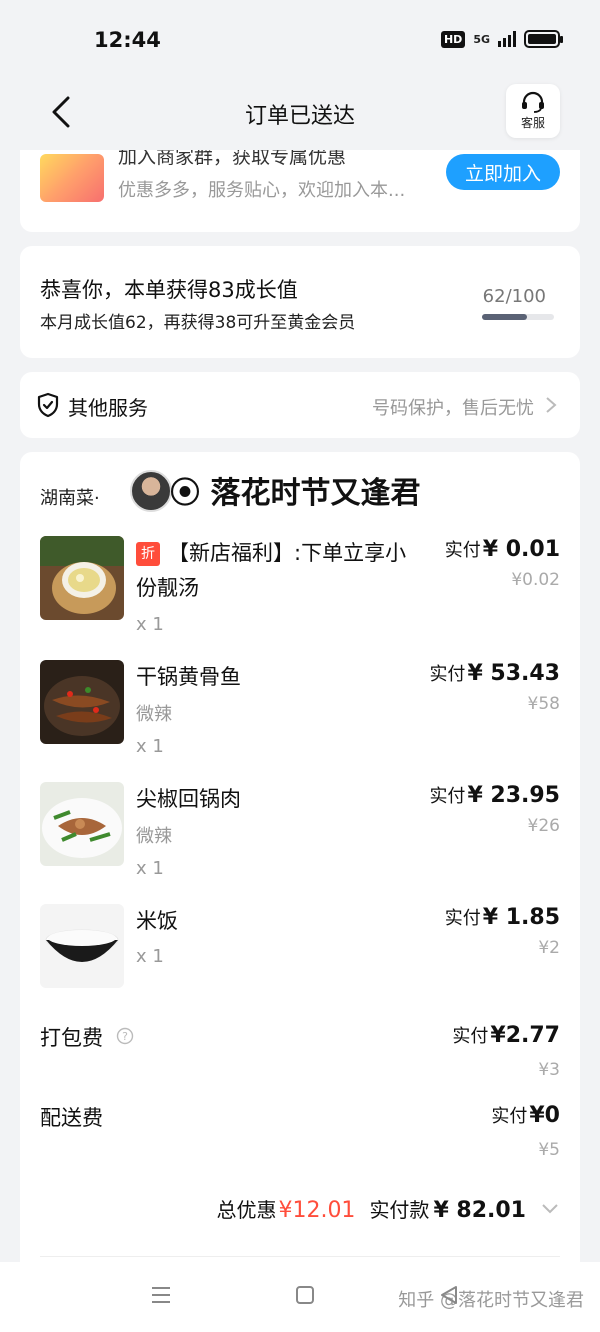  Describe the element at coordinates (543, 704) in the screenshot. I see `item-original-price: ¥58` at that location.